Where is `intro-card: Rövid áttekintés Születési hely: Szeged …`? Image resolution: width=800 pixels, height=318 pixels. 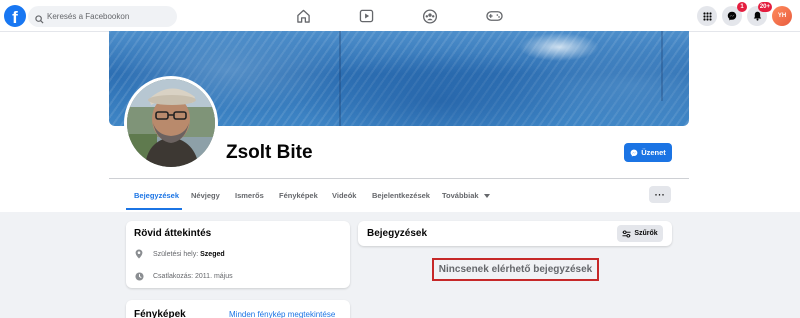
intro-card: Rövid áttekintés Születési hely: Szeged … is located at coordinates (238, 254).